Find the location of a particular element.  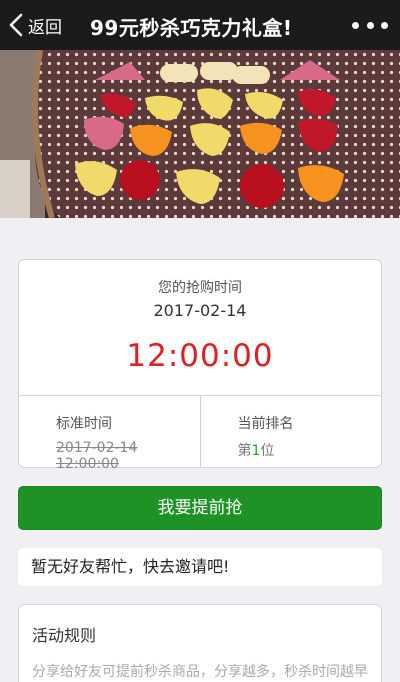

page-title: 99元秒杀巧克力礼盒! is located at coordinates (191, 28).